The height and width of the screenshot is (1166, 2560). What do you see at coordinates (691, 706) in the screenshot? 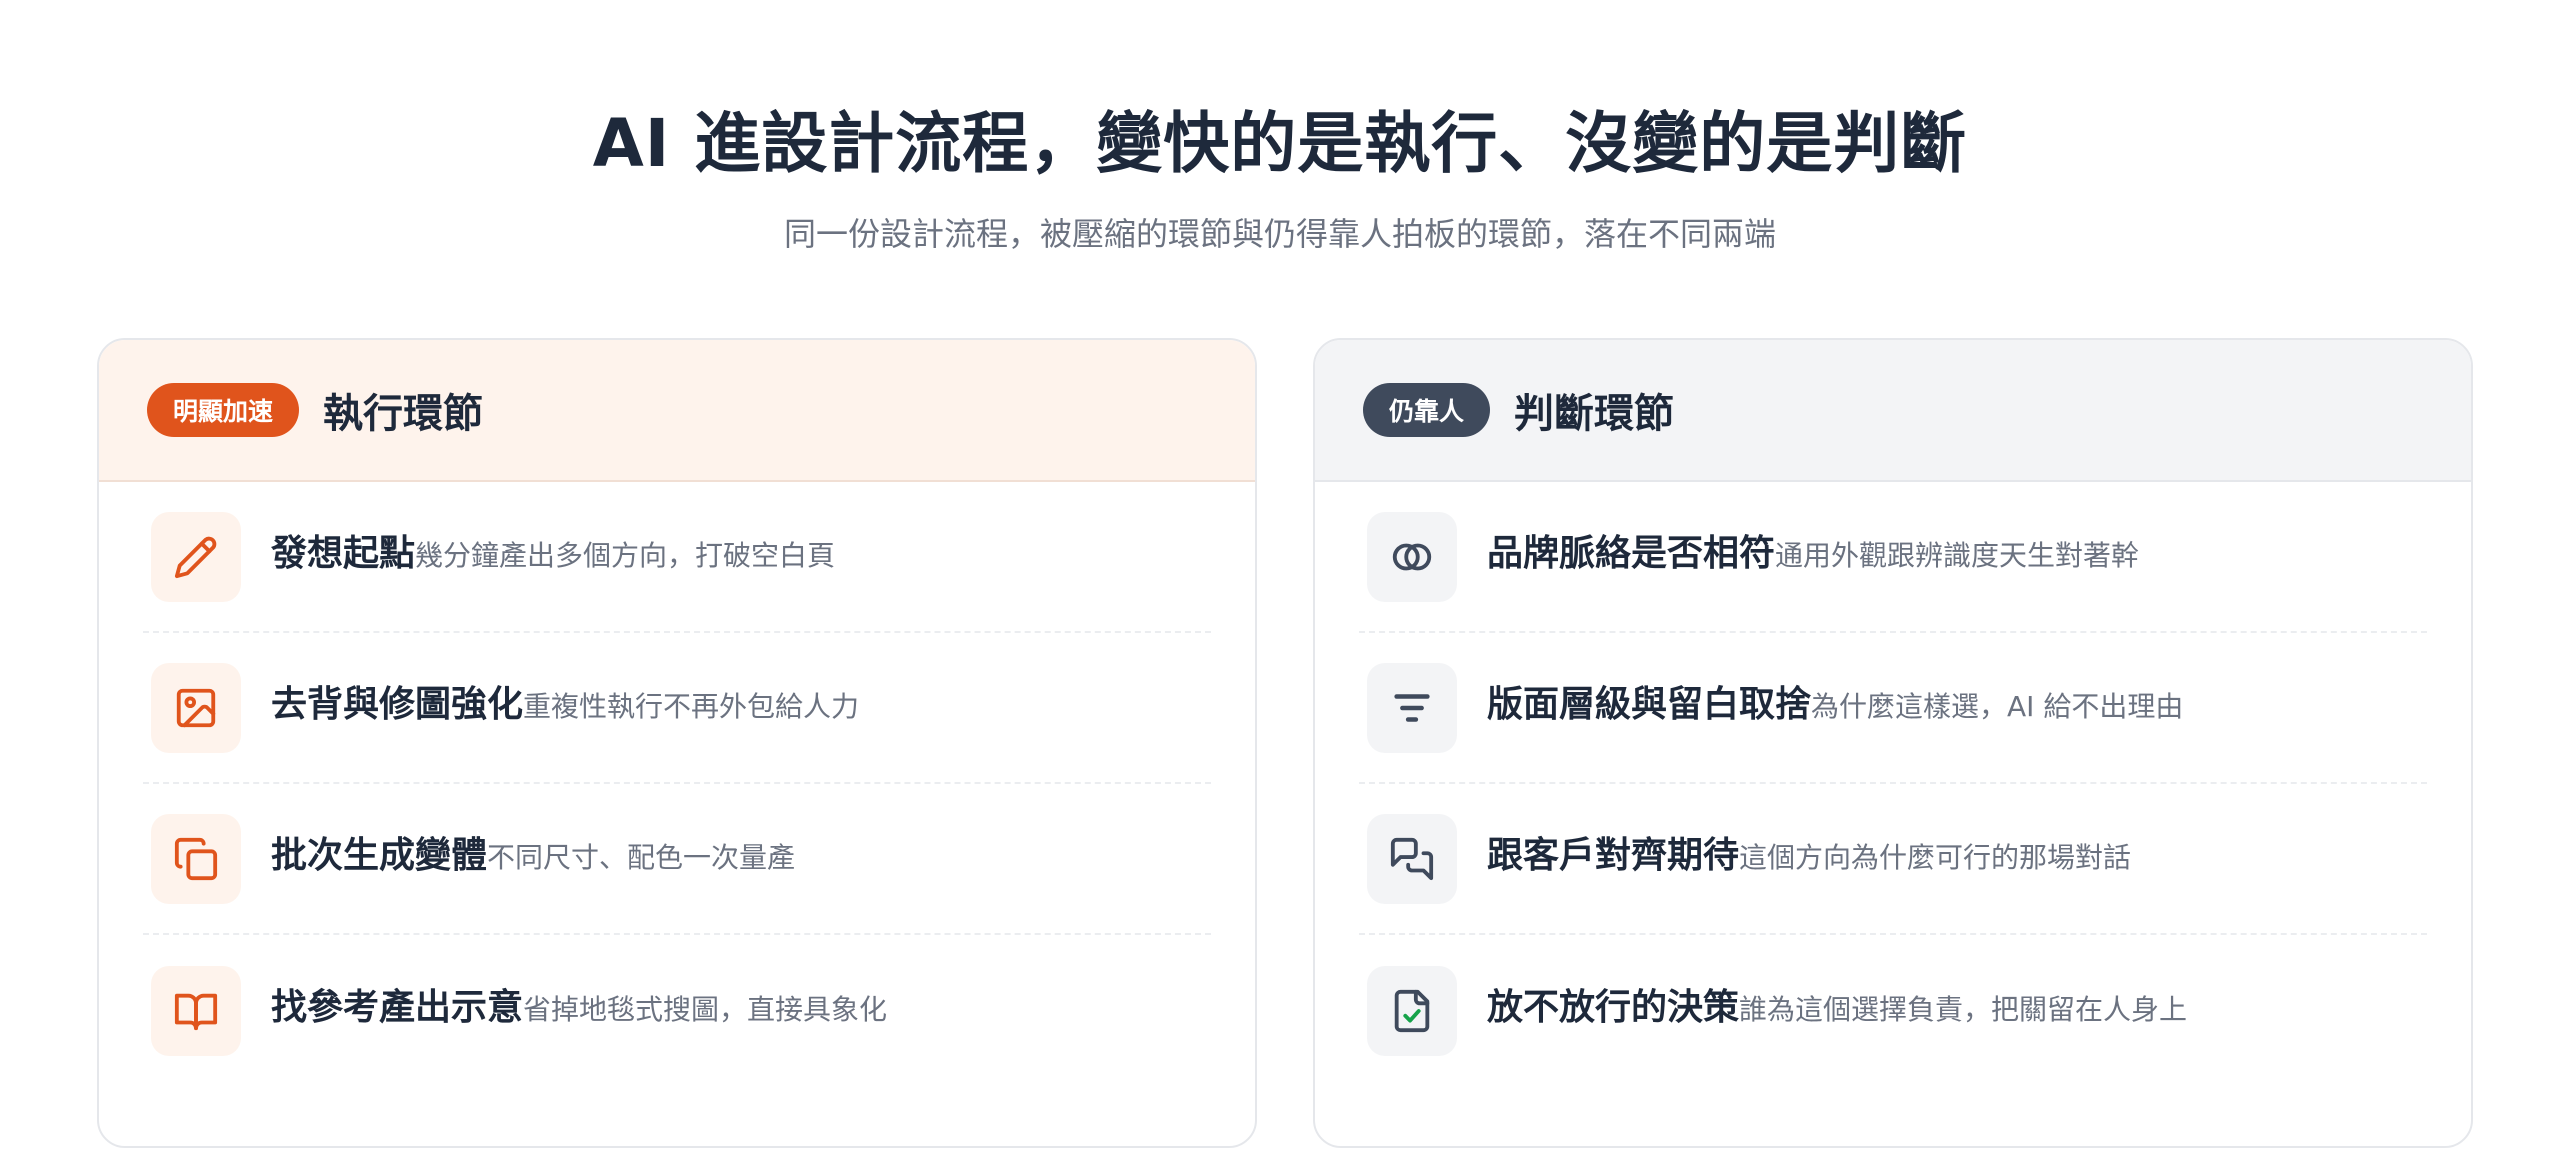
I see `item-desc: 重複性執行不再外包給人力` at bounding box center [691, 706].